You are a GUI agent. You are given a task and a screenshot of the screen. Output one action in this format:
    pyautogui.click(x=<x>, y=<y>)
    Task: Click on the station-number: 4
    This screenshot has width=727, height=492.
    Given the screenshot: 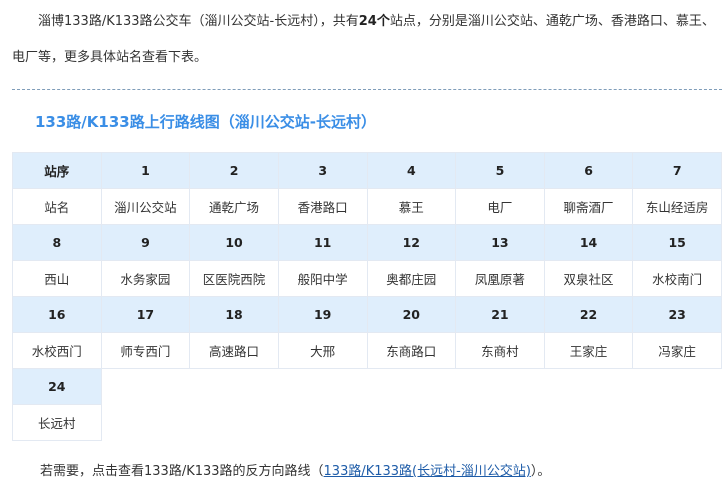 What is the action you would take?
    pyautogui.click(x=411, y=170)
    